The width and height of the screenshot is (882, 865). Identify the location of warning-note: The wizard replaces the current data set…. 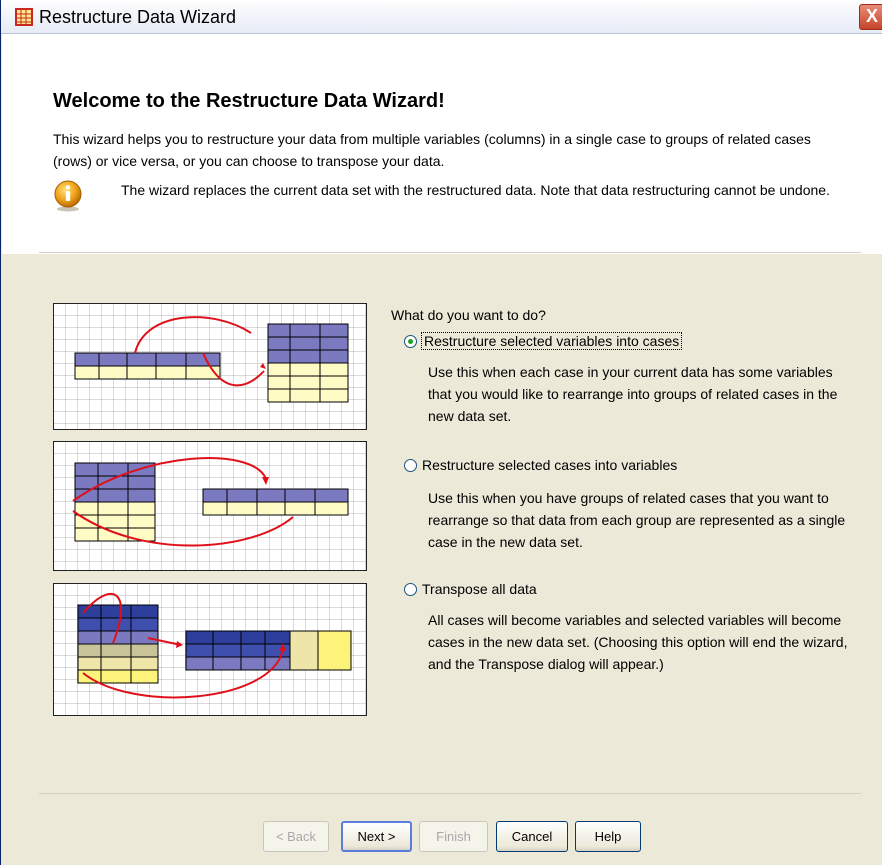
(475, 190).